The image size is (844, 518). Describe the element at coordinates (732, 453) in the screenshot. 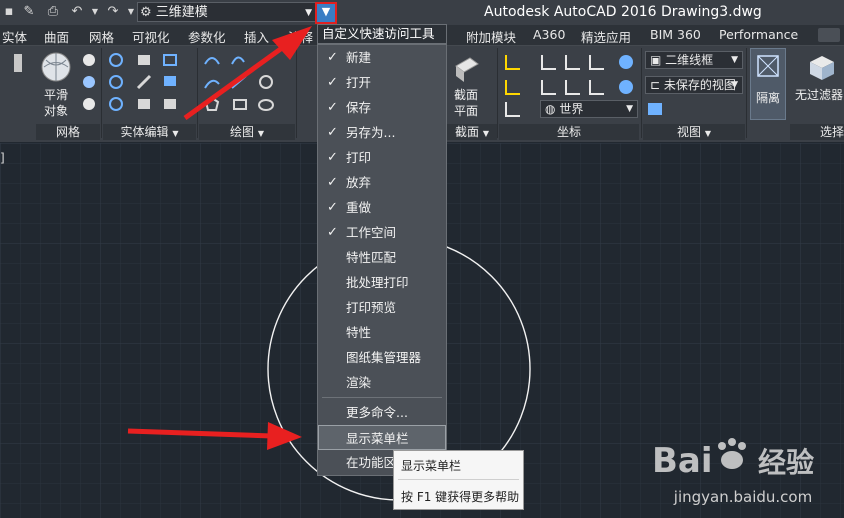

I see `paw-icon` at that location.